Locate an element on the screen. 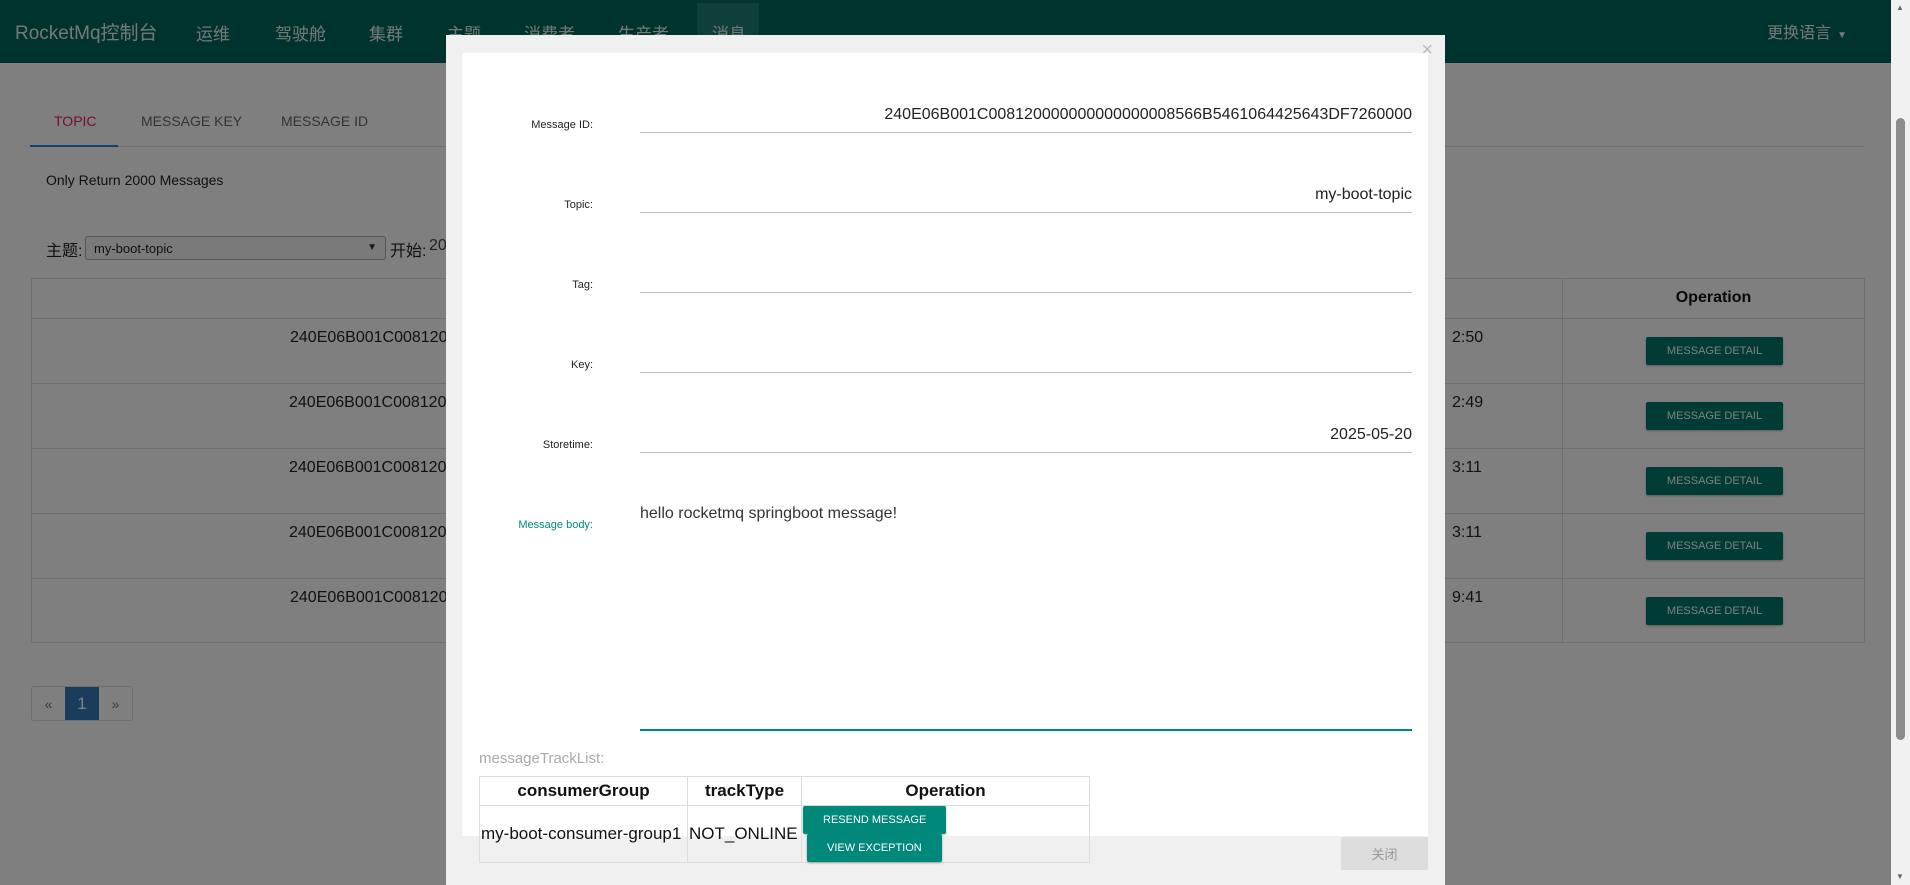 This screenshot has width=1910, height=885. message-id-label: Message ID: is located at coordinates (562, 125).